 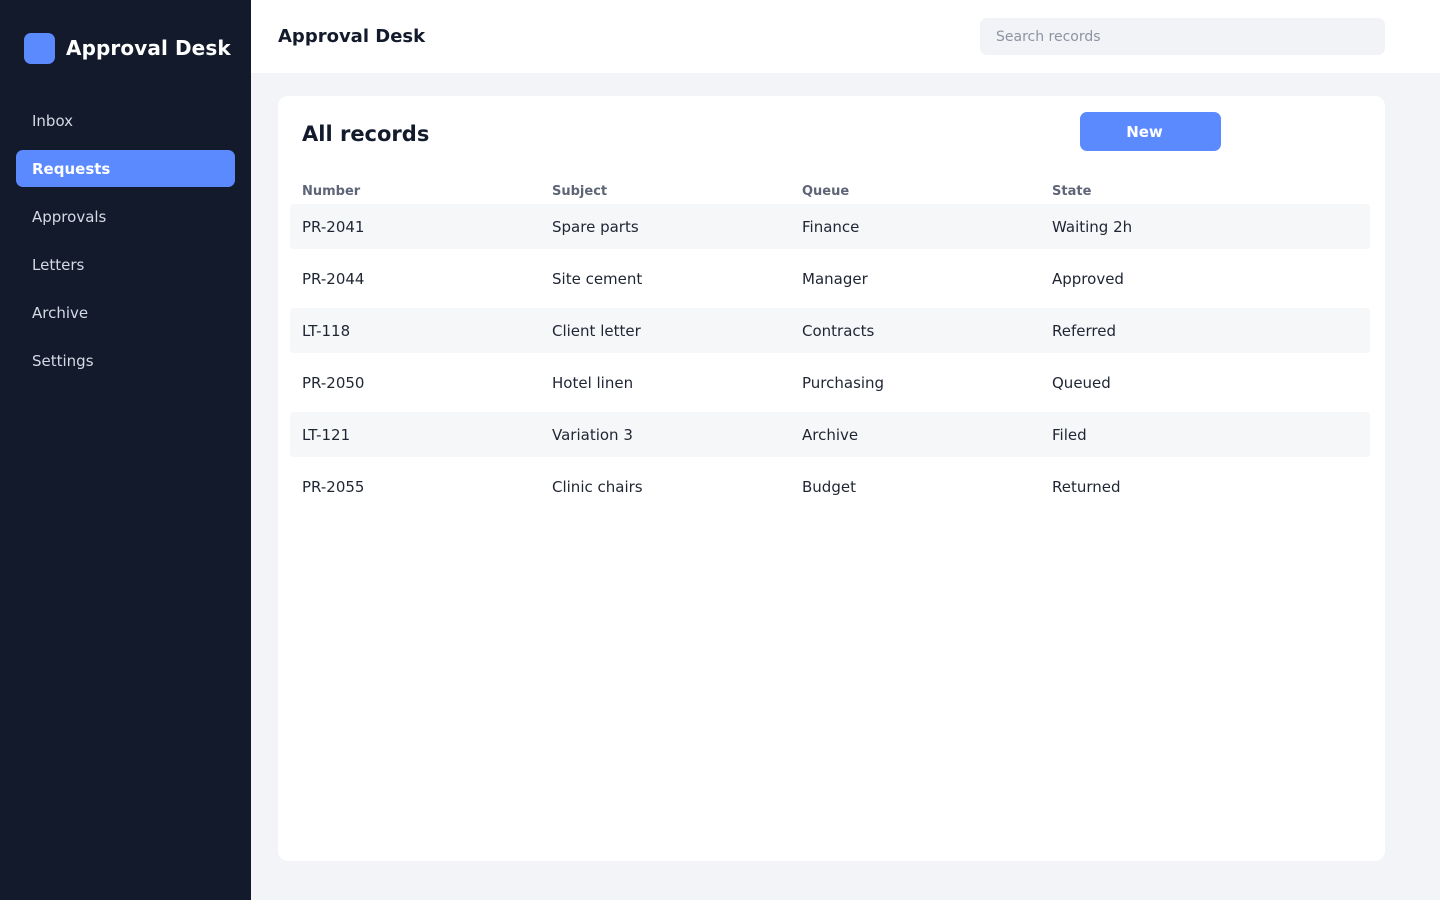 What do you see at coordinates (333, 226) in the screenshot?
I see `cell-number: PR-2041` at bounding box center [333, 226].